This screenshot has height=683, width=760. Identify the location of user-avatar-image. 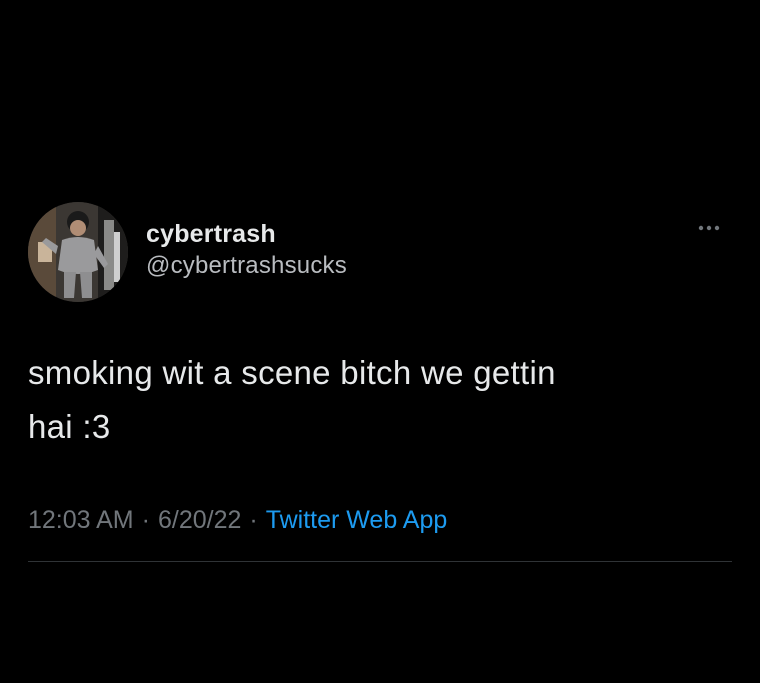
(78, 252).